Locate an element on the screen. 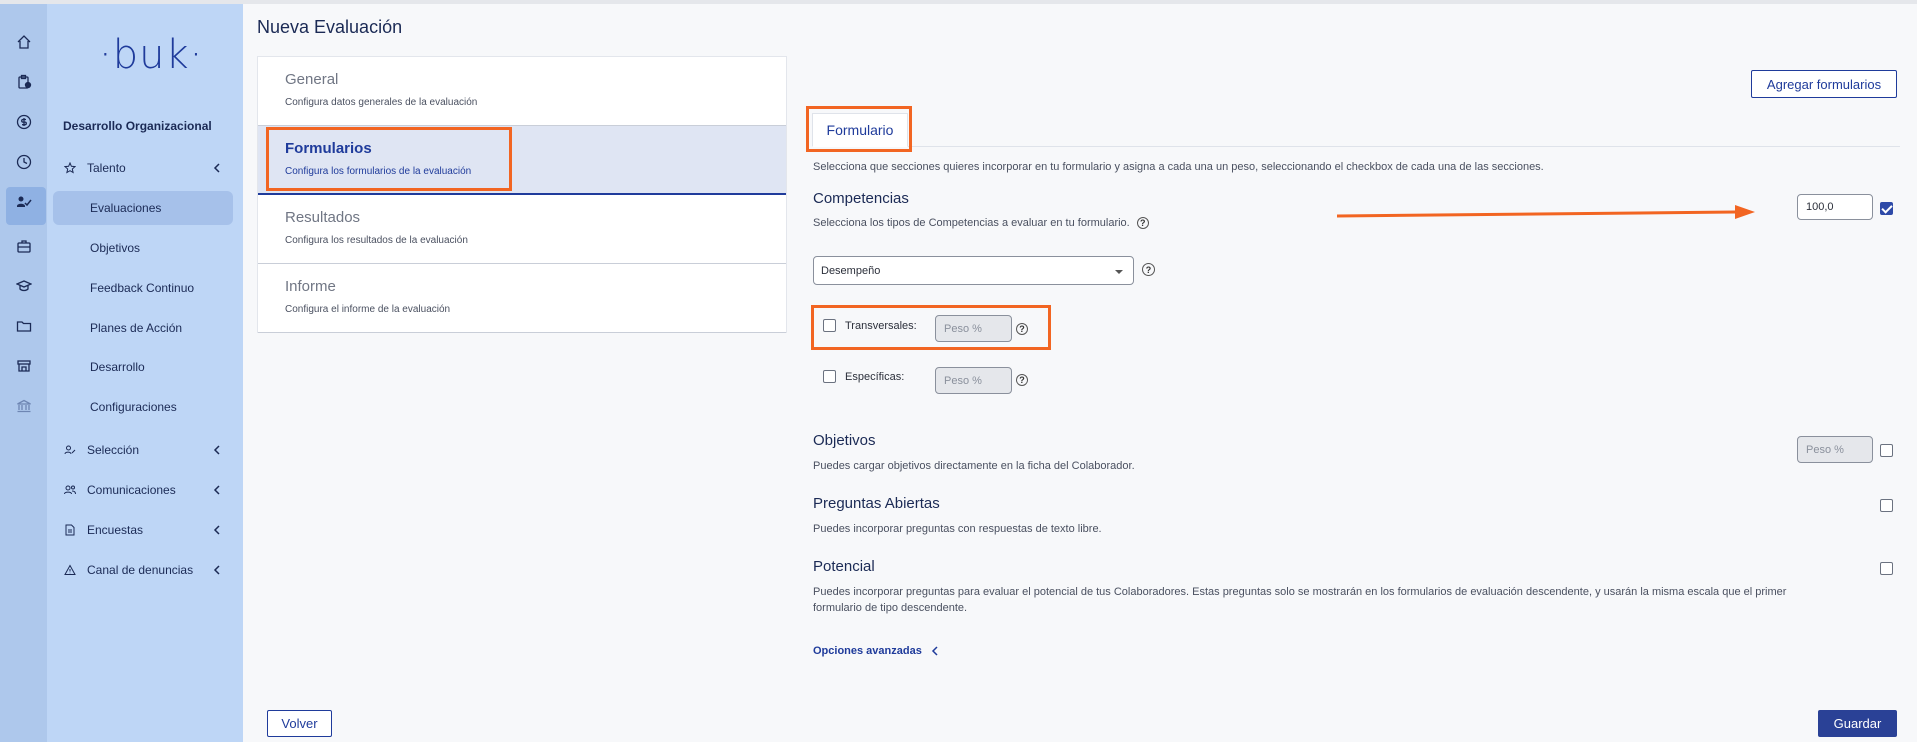 This screenshot has height=742, width=1917. potencial-desc-line2: formulario de tipo descendente. is located at coordinates (890, 608).